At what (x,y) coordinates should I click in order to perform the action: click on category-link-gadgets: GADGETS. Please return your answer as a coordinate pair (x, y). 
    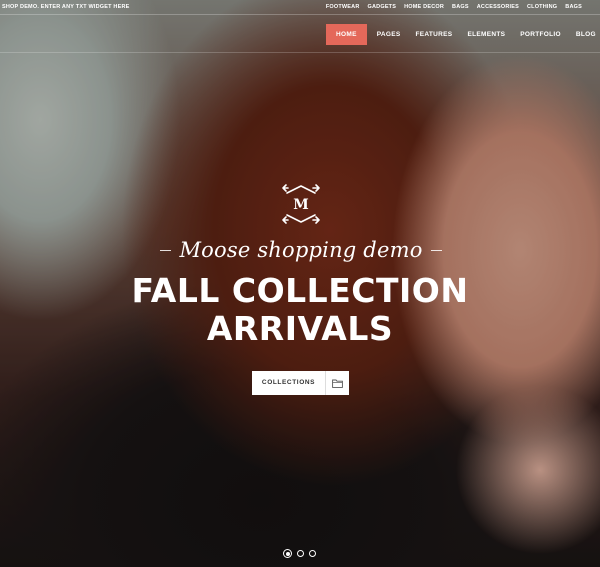
    Looking at the image, I should click on (382, 7).